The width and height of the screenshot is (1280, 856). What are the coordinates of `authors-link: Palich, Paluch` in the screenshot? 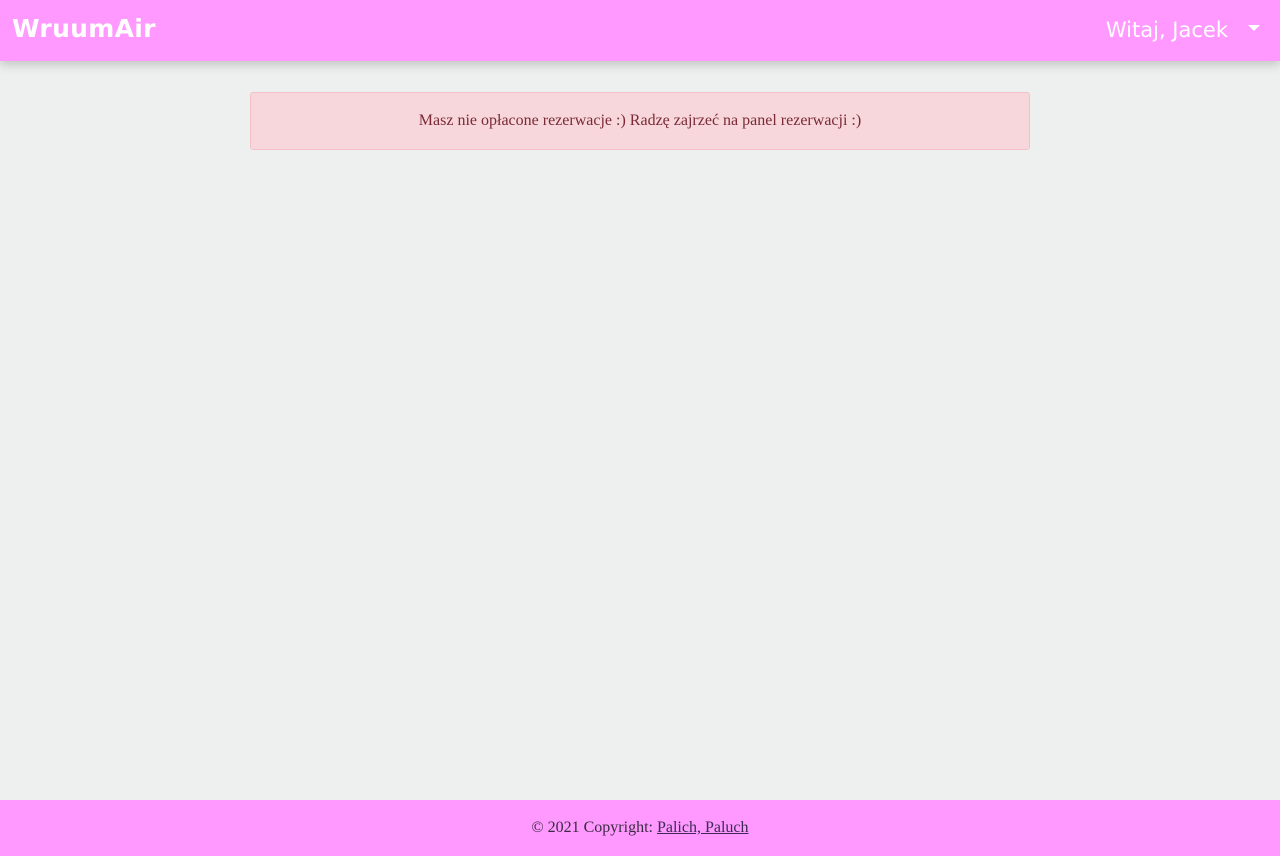 It's located at (703, 827).